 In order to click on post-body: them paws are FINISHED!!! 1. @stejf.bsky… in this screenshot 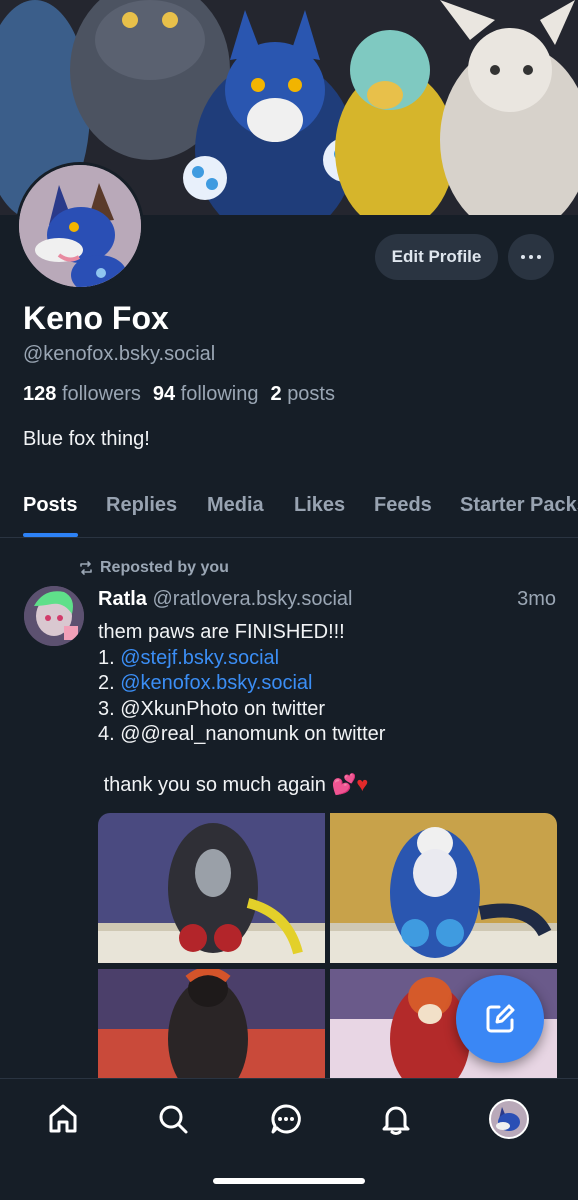, I will do `click(241, 709)`.